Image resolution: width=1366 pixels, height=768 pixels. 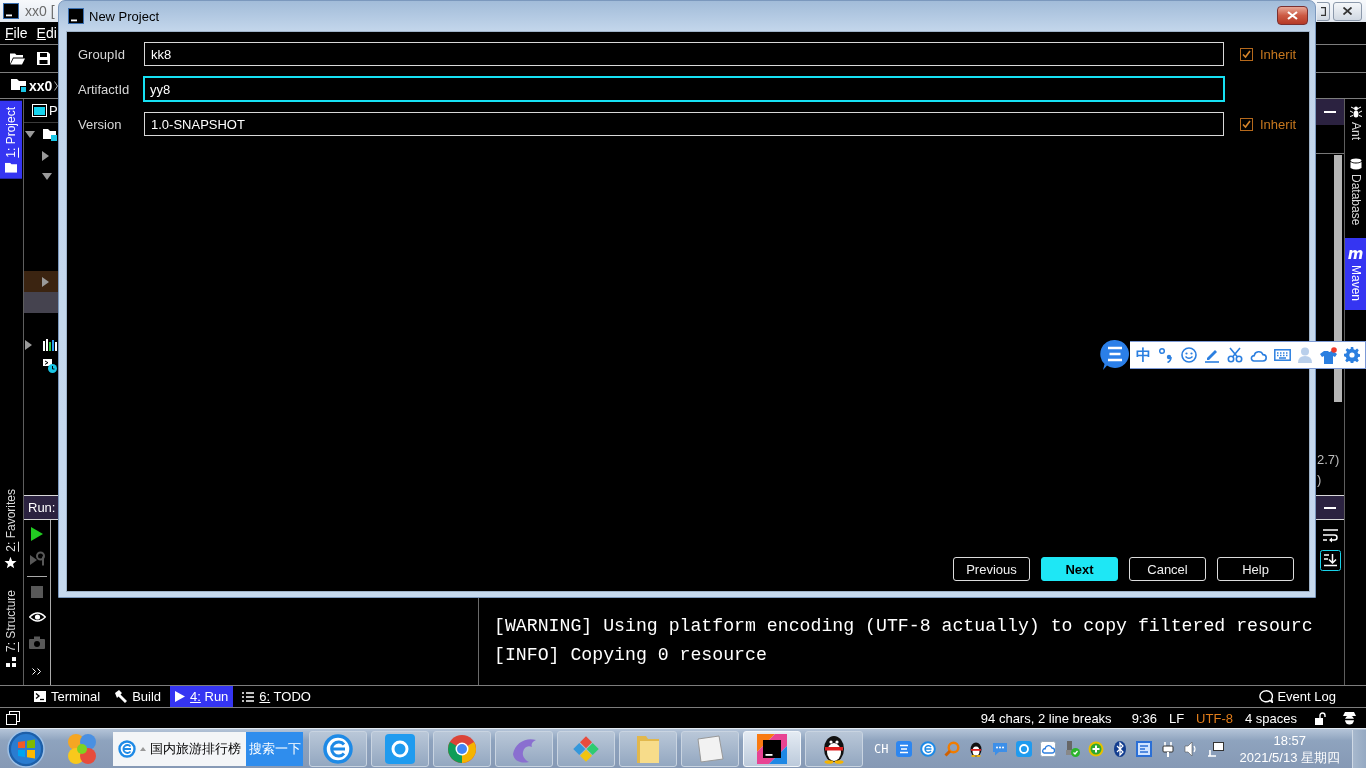 What do you see at coordinates (1168, 748) in the screenshot?
I see `power-plug-icon` at bounding box center [1168, 748].